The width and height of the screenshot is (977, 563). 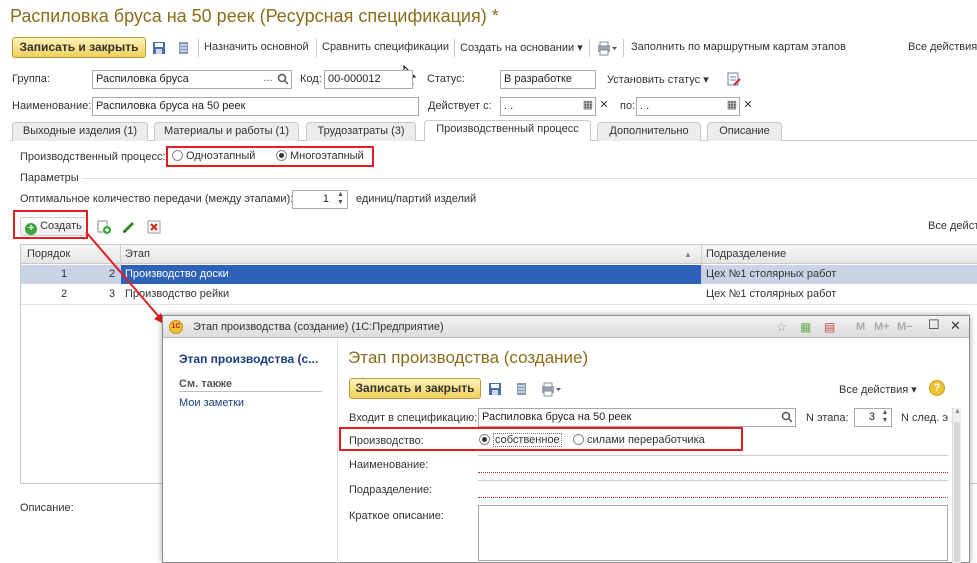 What do you see at coordinates (882, 327) in the screenshot?
I see `memory-plus-button: M+` at bounding box center [882, 327].